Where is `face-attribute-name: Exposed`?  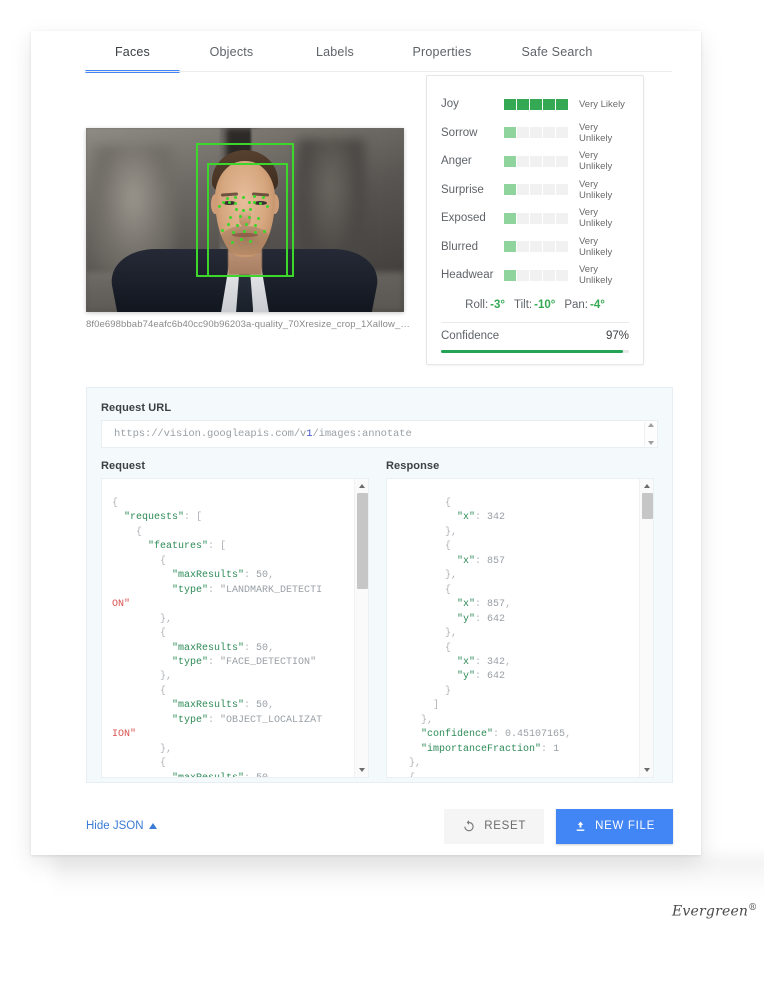 face-attribute-name: Exposed is located at coordinates (463, 218).